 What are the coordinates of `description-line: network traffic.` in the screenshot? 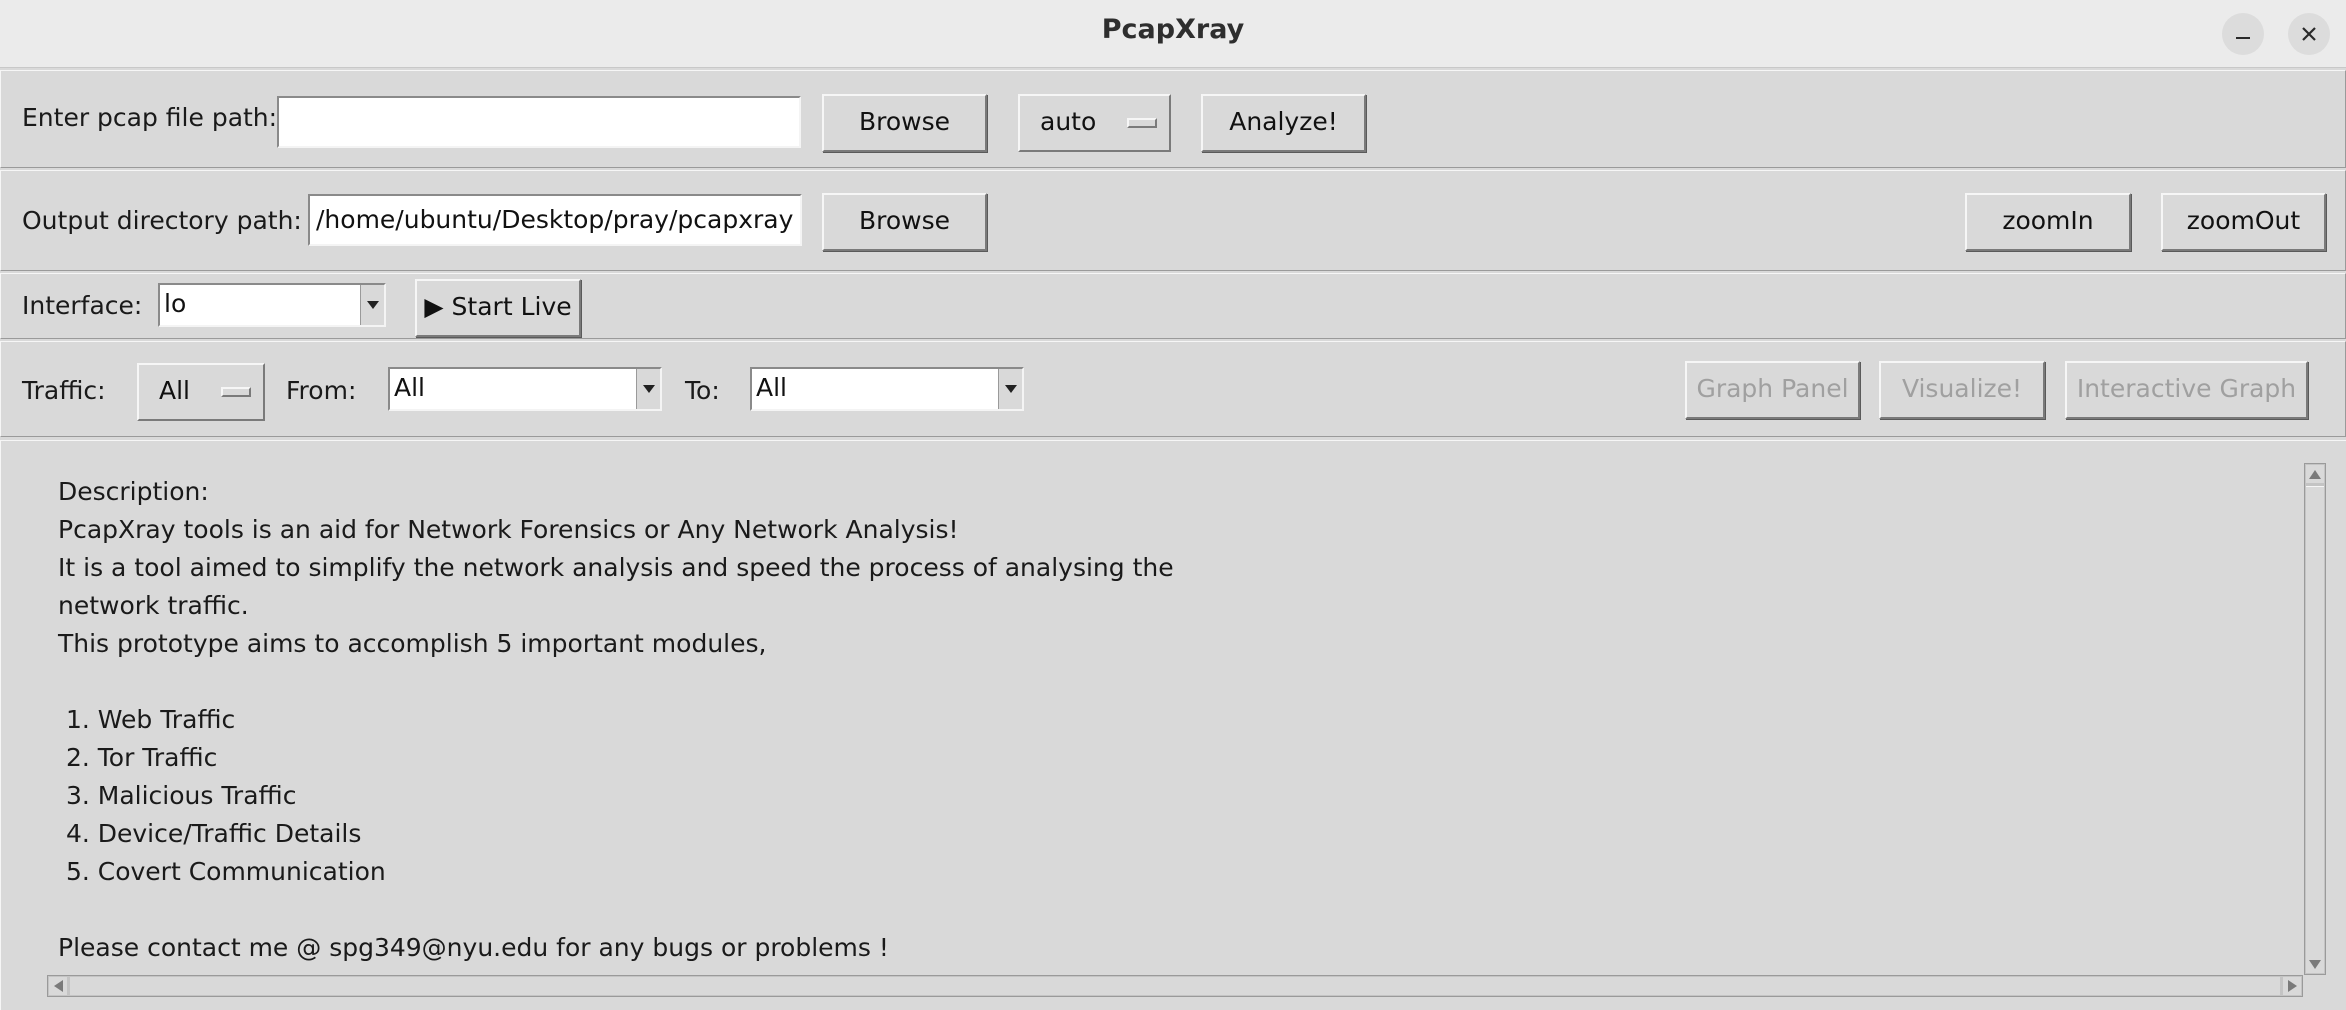 It's located at (153, 605).